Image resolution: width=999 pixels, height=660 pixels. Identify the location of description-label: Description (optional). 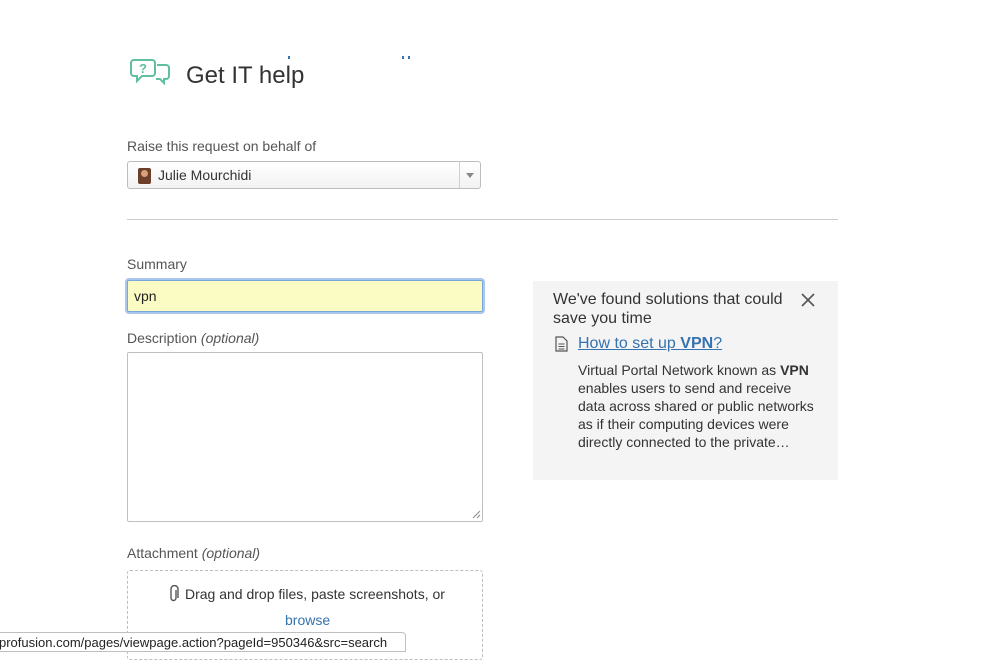
(193, 338).